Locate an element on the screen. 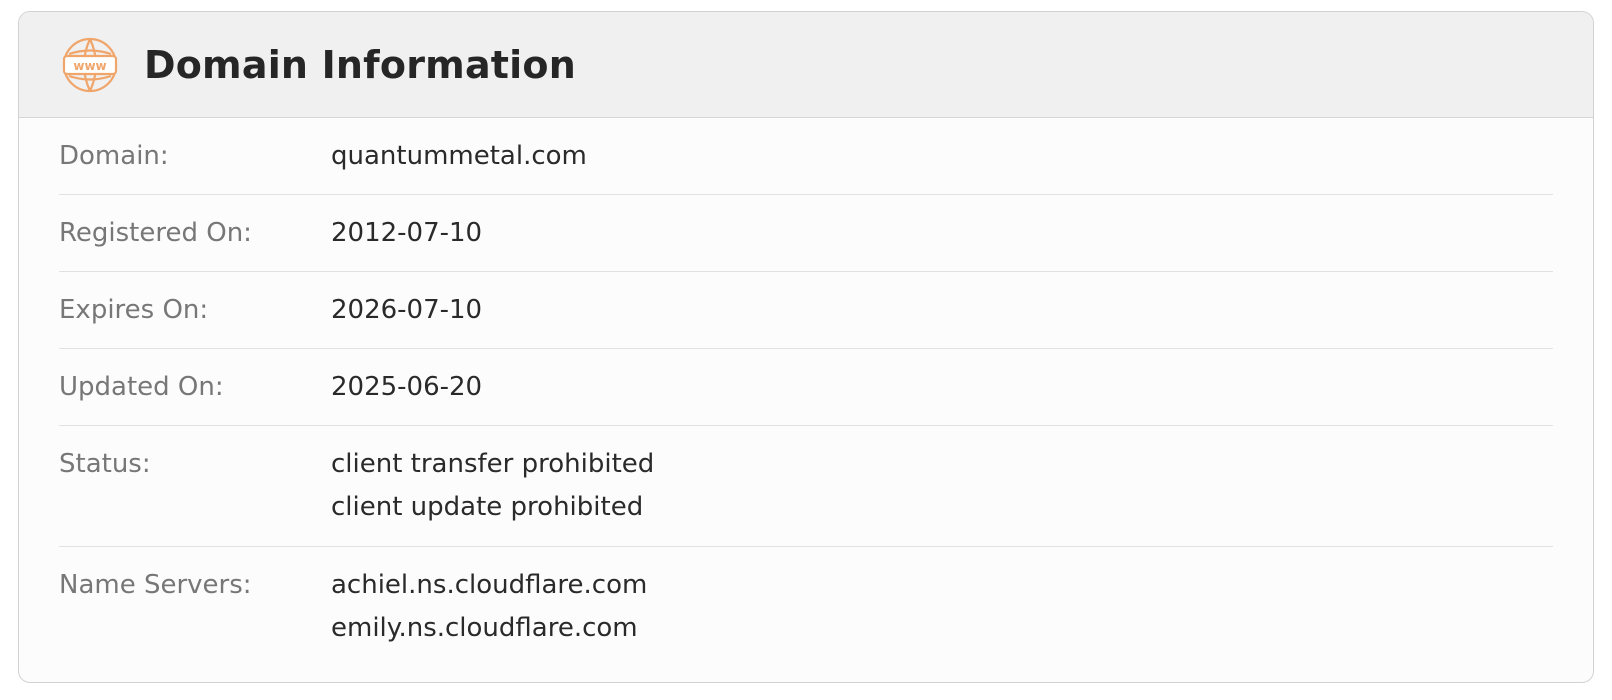  row-label: Updated On: is located at coordinates (141, 387).